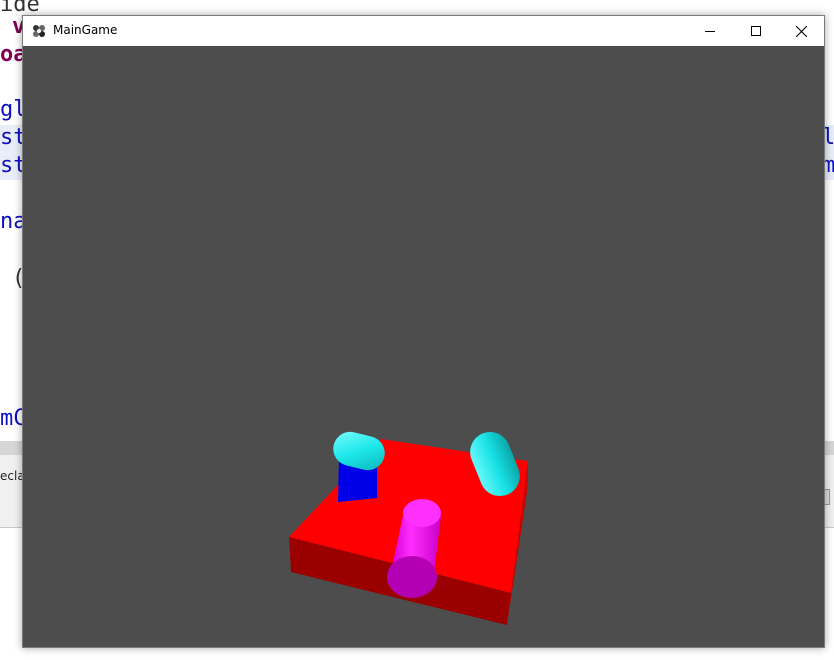 This screenshot has width=834, height=660. I want to click on maximize-icon, so click(756, 31).